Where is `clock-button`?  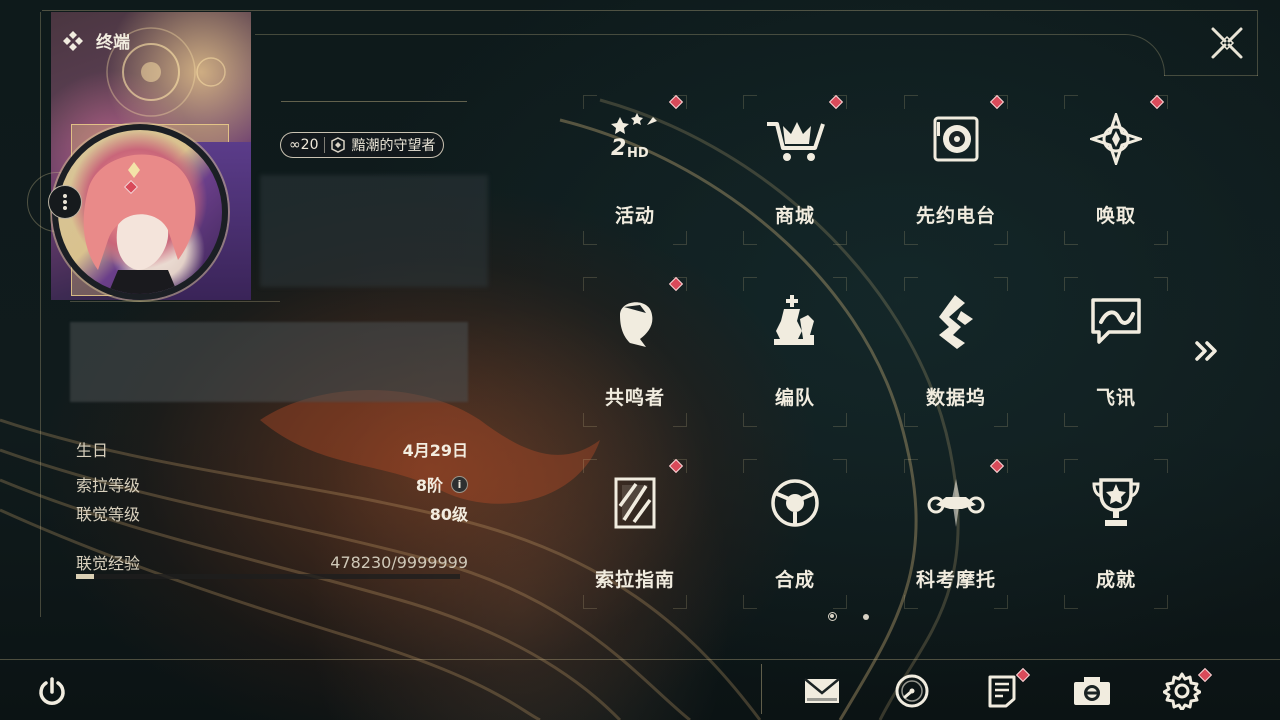 clock-button is located at coordinates (912, 691).